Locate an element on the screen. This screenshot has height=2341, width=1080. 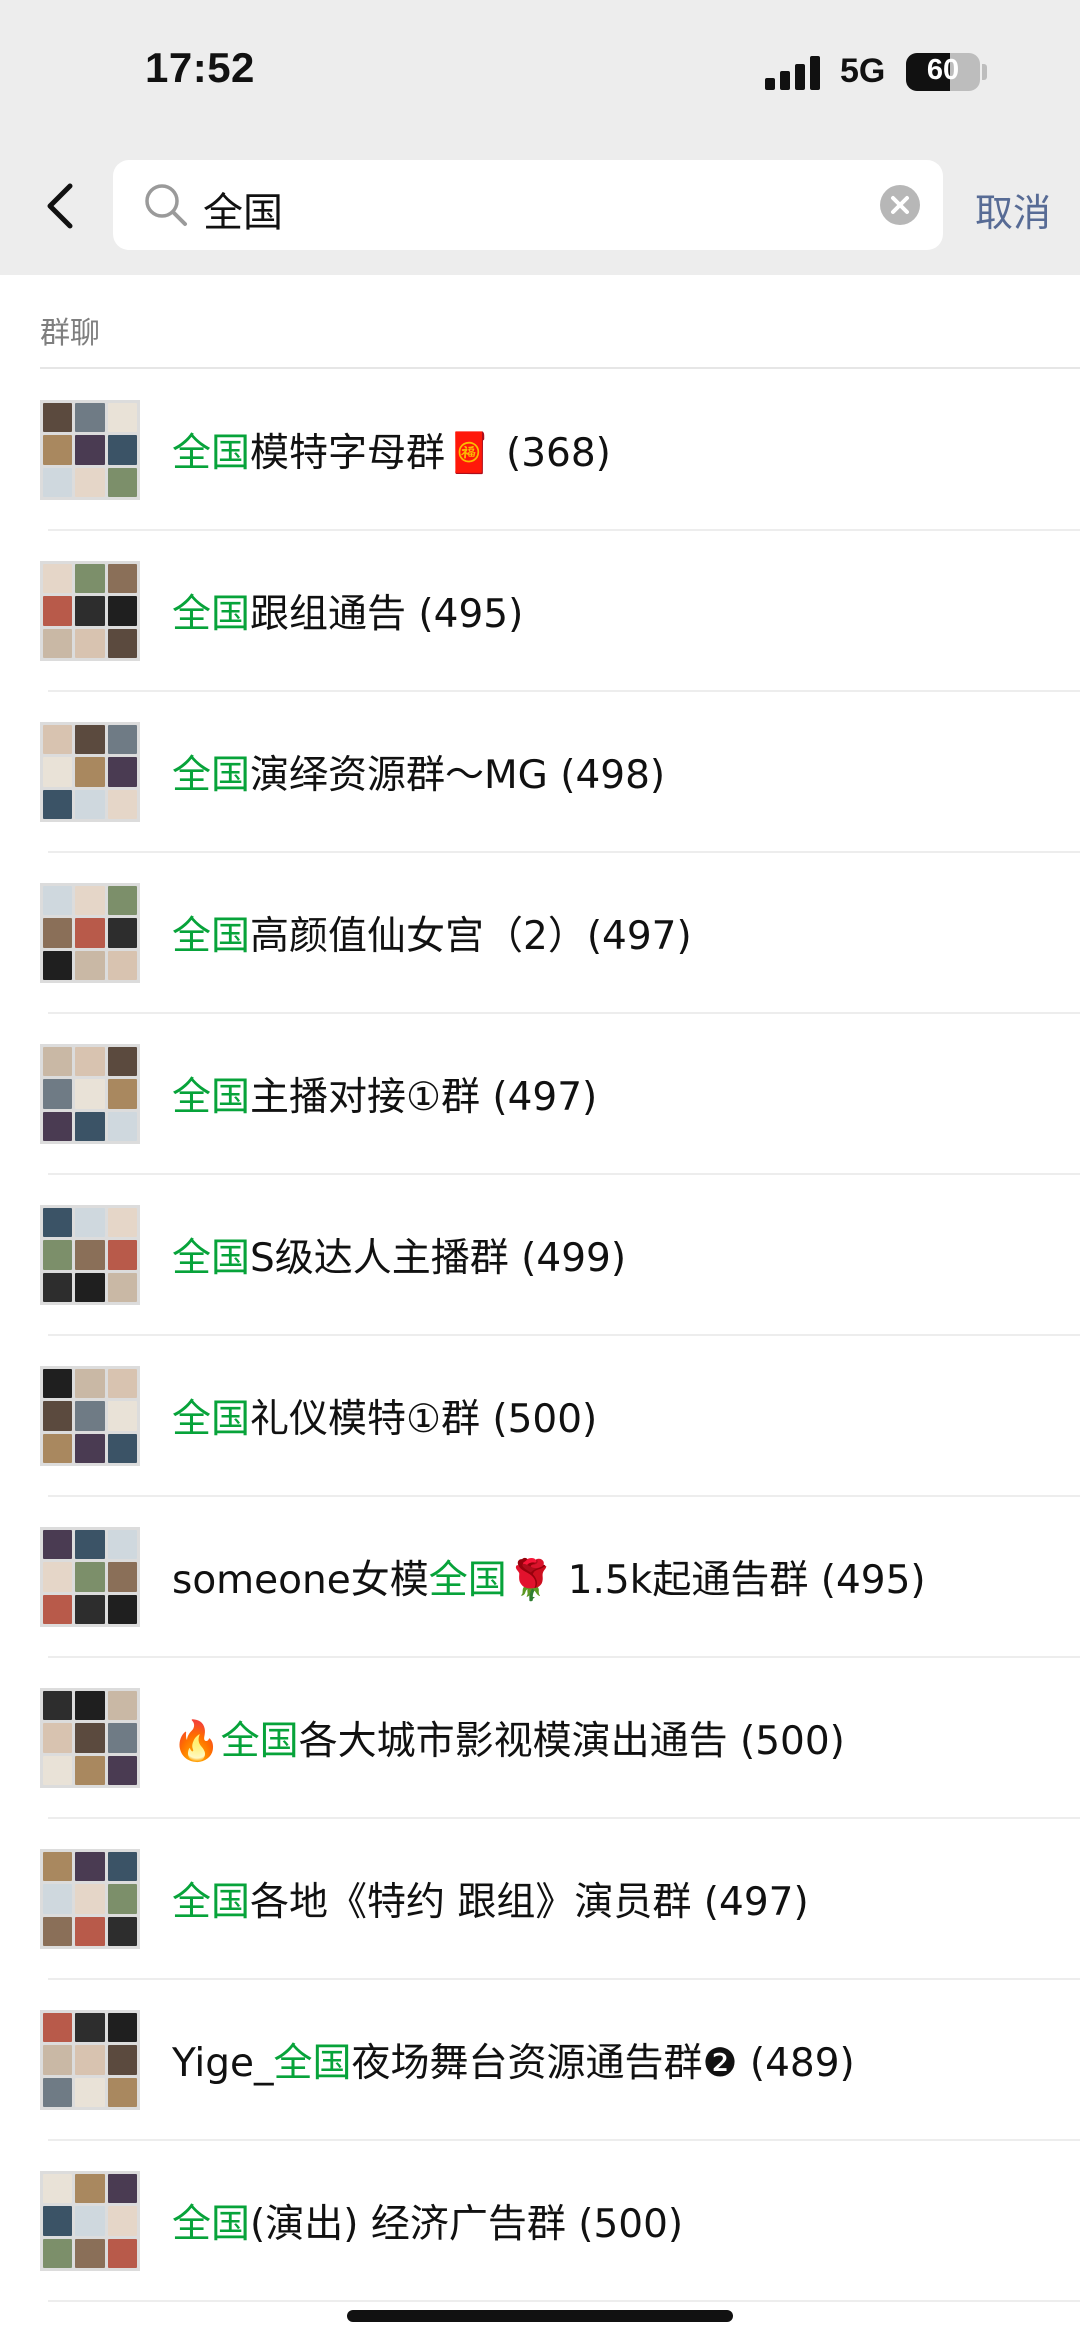
group-chat-row: 全国主播对接①群 (497) is located at coordinates (540, 1094).